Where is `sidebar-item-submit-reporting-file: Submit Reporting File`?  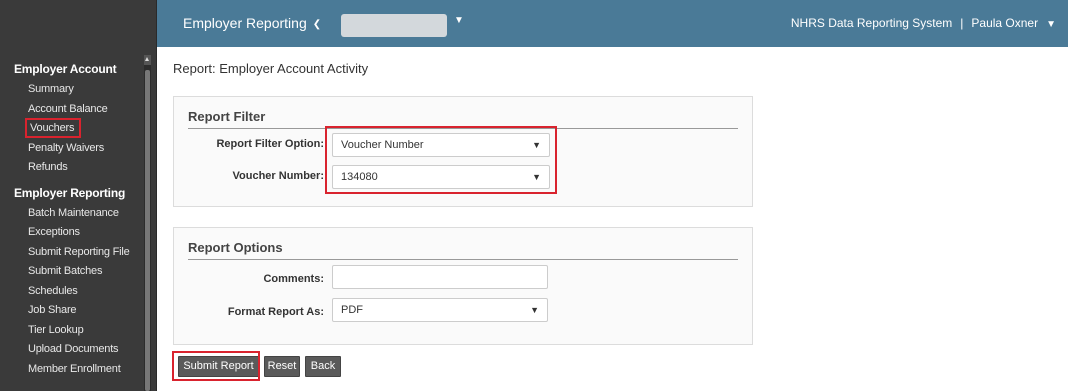
sidebar-item-submit-reporting-file: Submit Reporting File is located at coordinates (85, 253).